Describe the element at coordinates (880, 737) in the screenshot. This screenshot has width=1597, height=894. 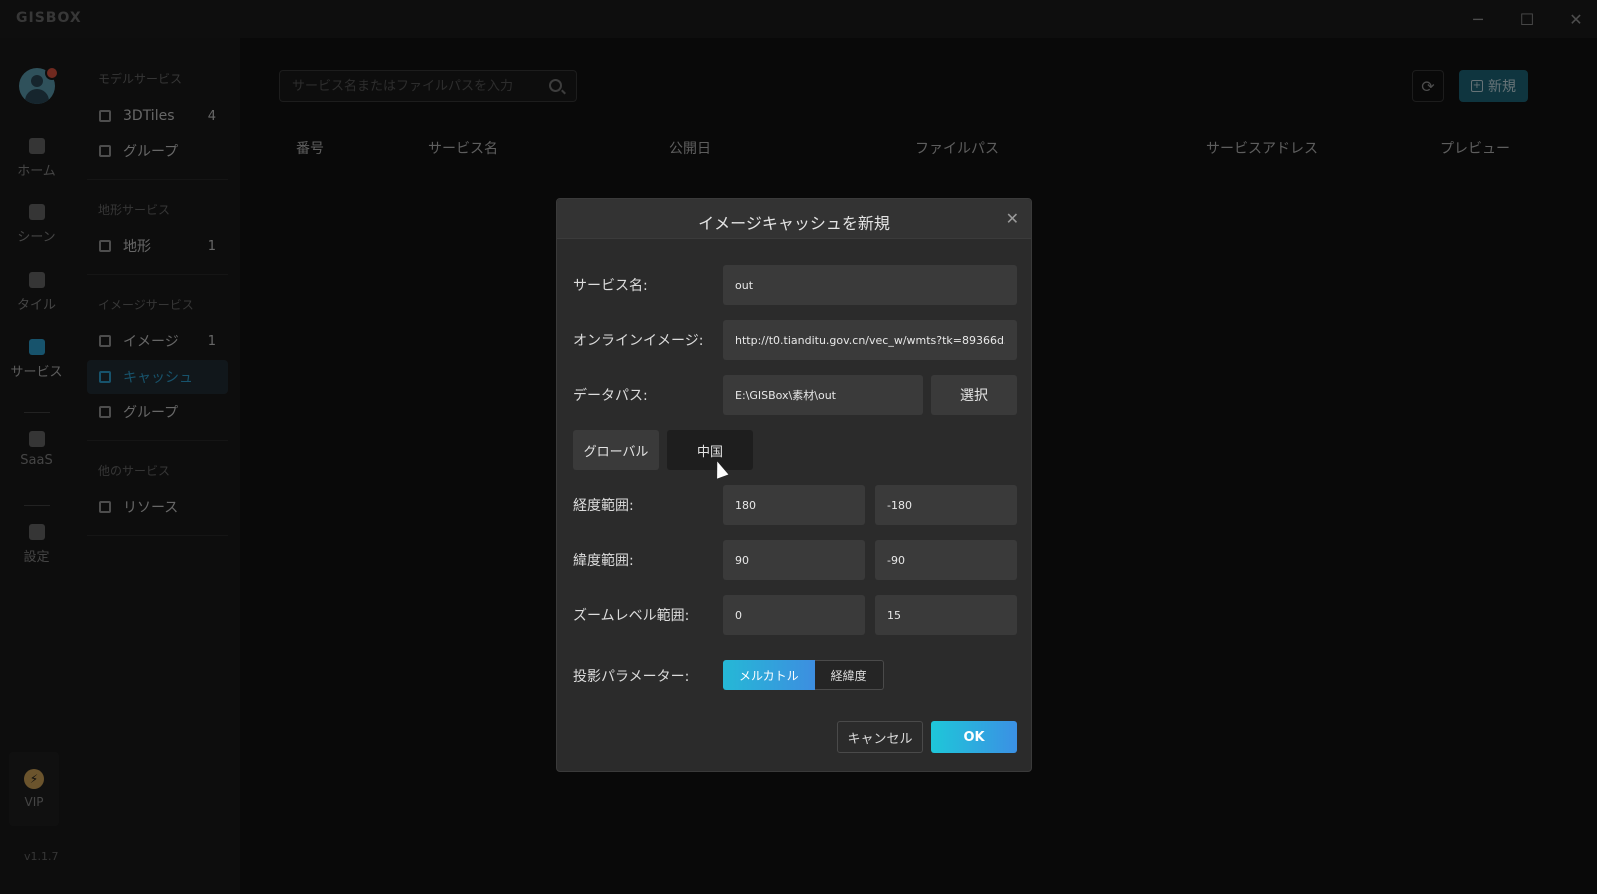
I see `cancel-button: キャンセル` at that location.